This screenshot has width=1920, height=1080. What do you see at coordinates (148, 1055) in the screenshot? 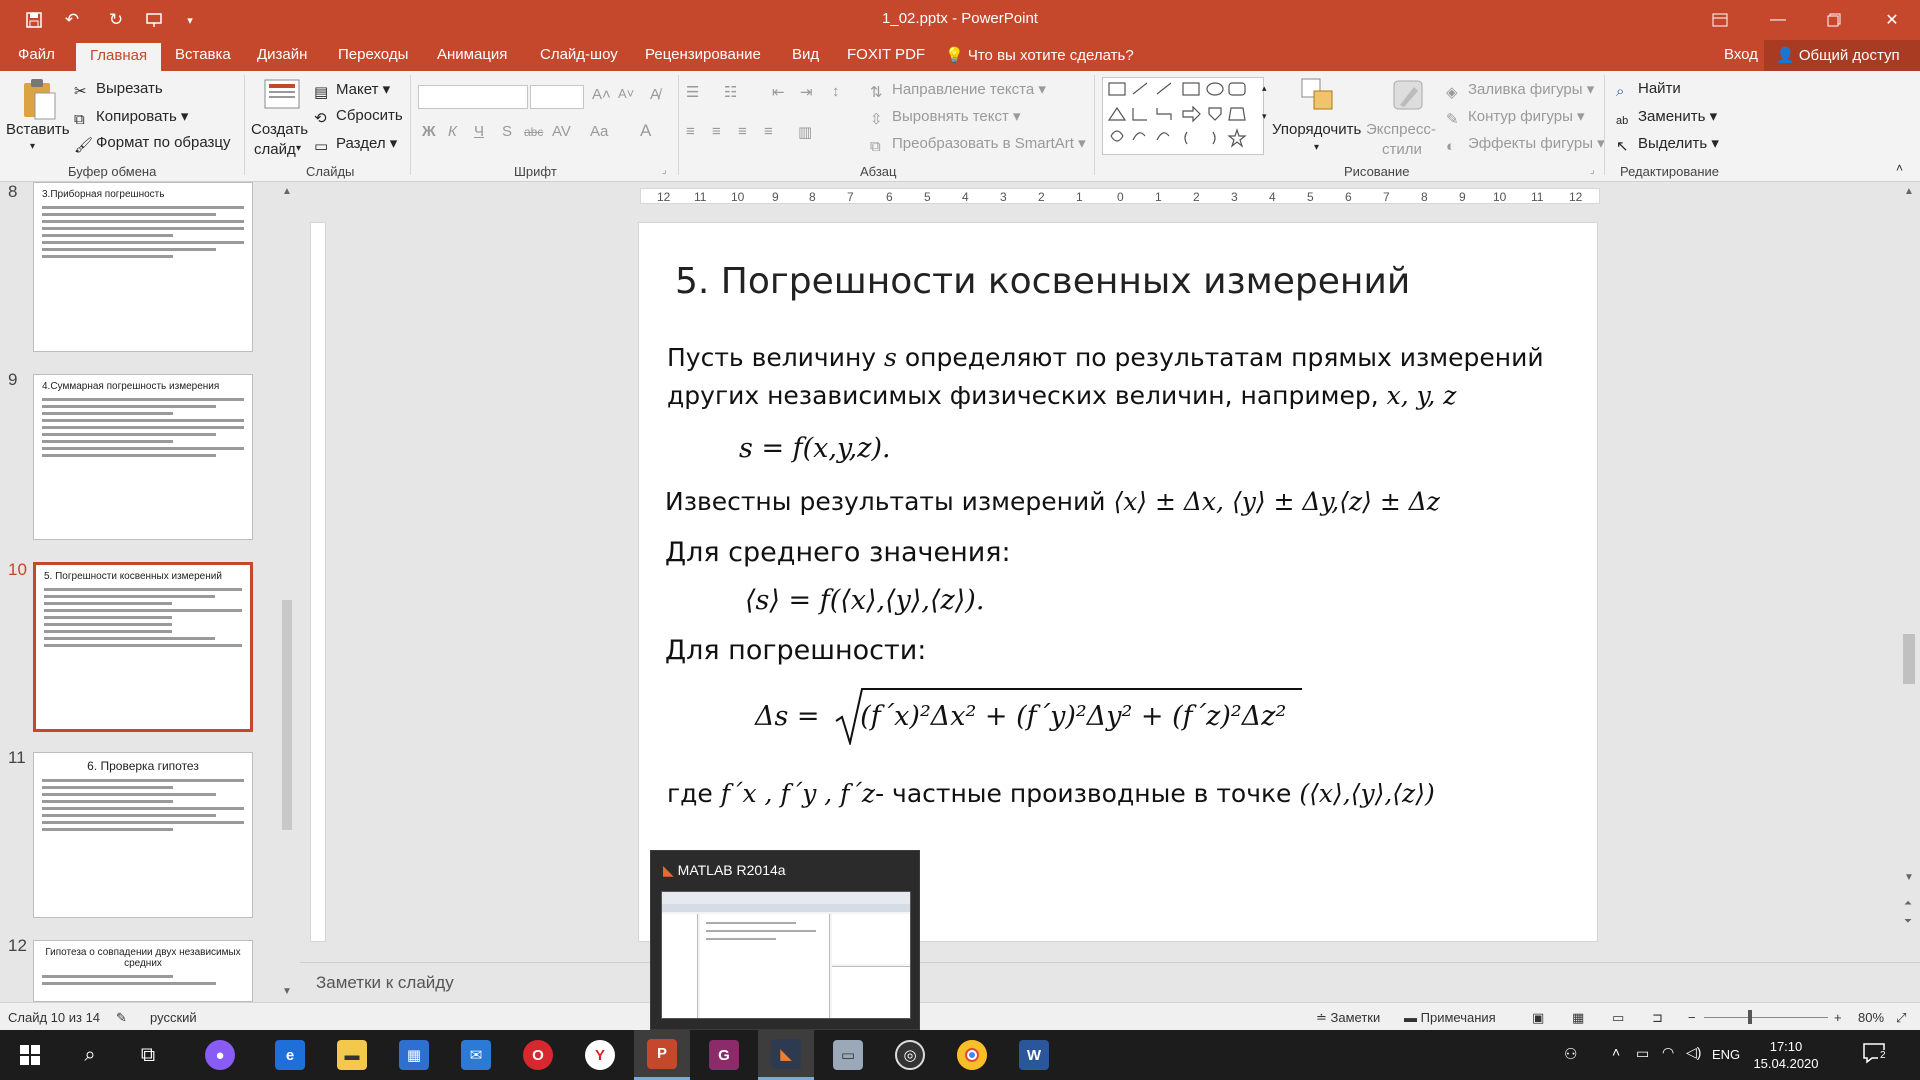
I see `task-view-icon: ⧉` at bounding box center [148, 1055].